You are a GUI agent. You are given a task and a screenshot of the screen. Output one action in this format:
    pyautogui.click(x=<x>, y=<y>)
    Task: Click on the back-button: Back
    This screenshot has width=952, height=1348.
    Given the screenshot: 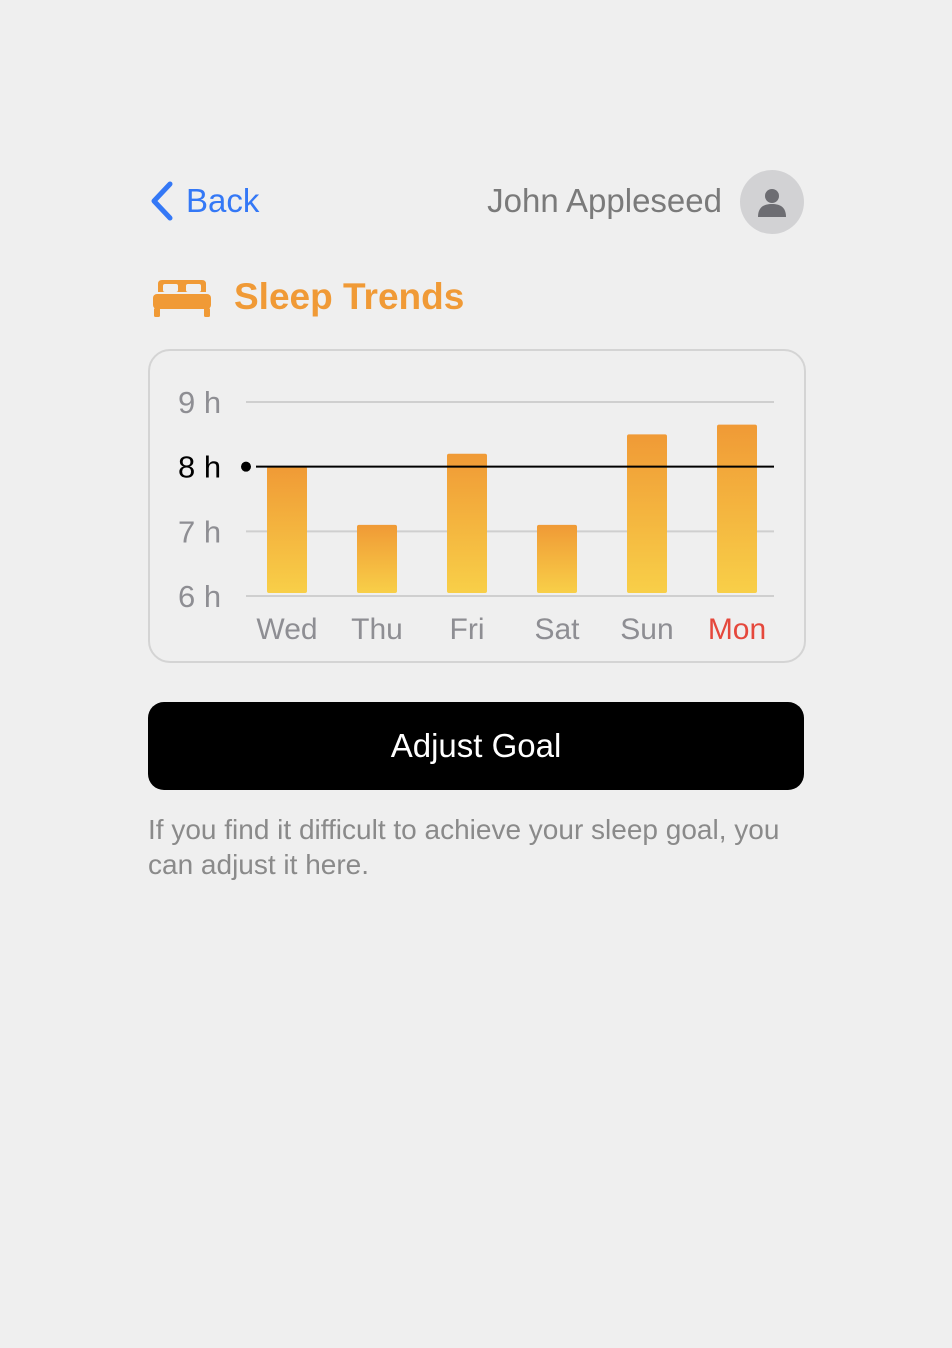 What is the action you would take?
    pyautogui.click(x=203, y=201)
    